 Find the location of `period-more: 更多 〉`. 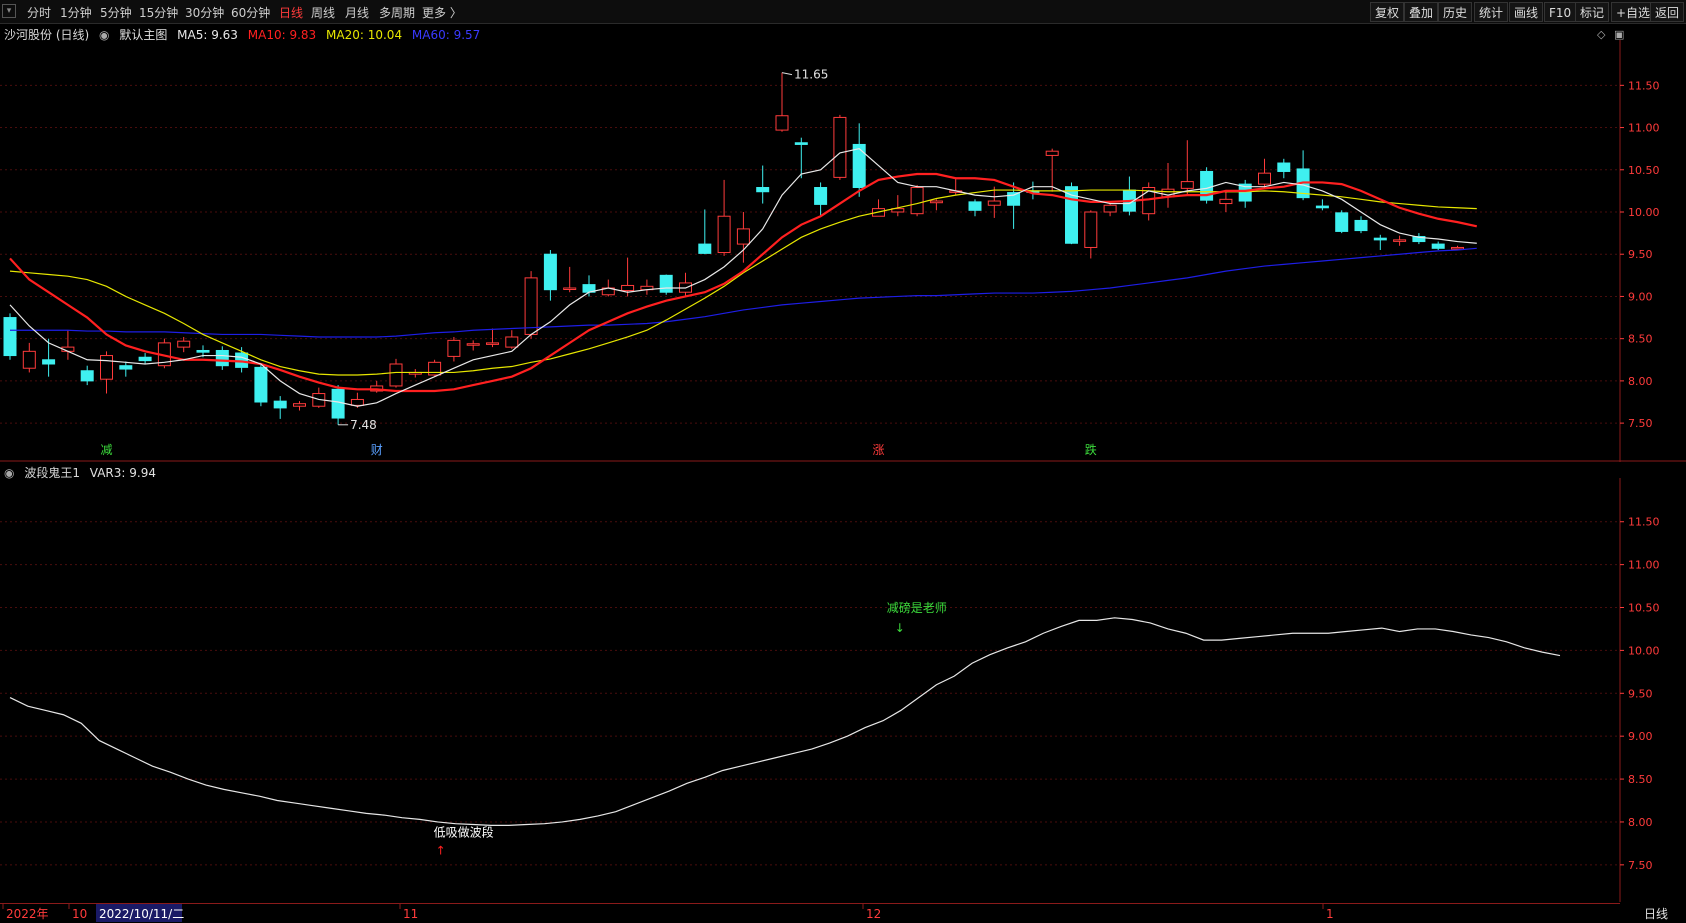

period-more: 更多 〉 is located at coordinates (442, 12).